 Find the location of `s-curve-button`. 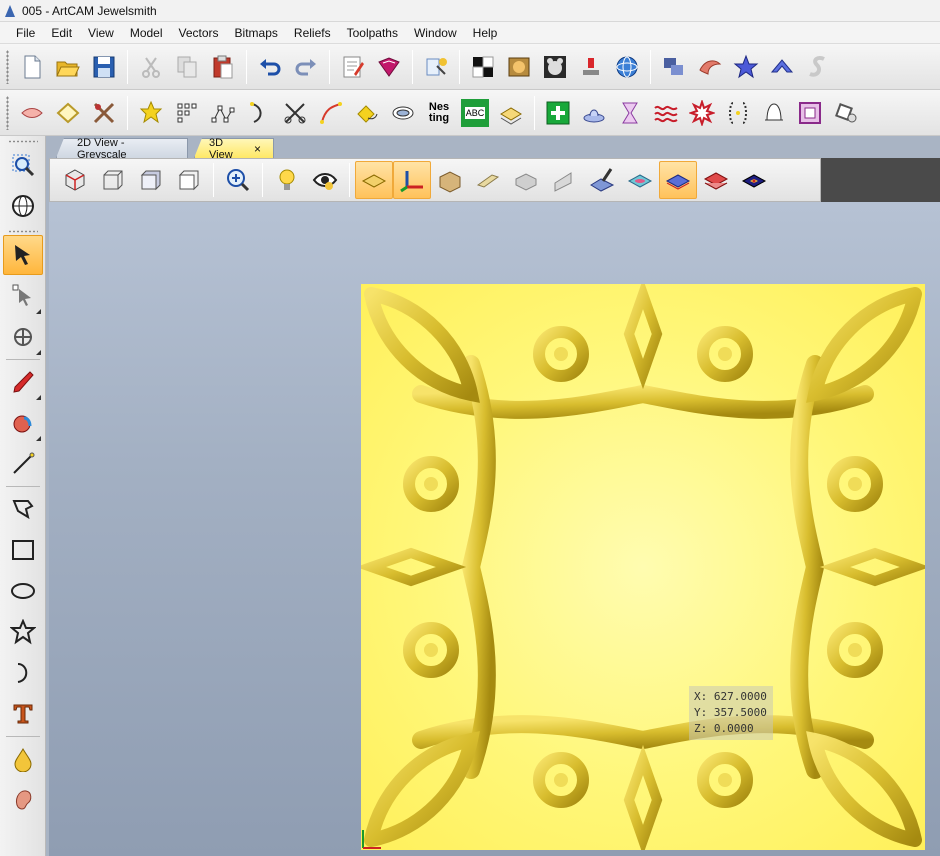

s-curve-button is located at coordinates (818, 67).